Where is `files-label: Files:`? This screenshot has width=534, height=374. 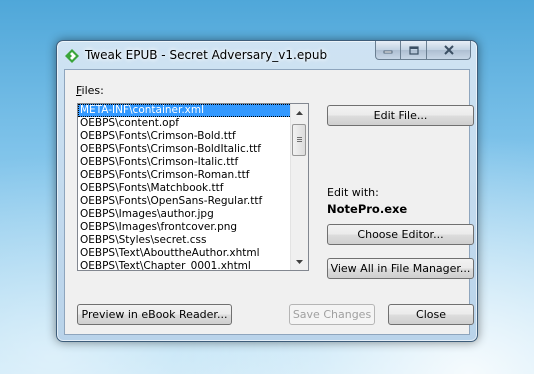 files-label: Files: is located at coordinates (90, 90).